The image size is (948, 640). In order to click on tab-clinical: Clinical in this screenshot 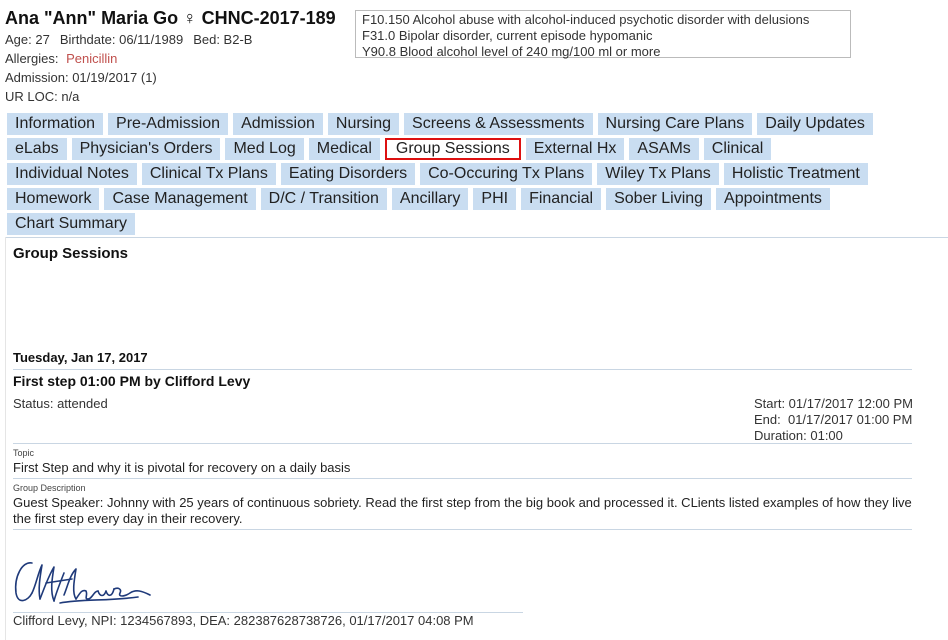, I will do `click(737, 149)`.